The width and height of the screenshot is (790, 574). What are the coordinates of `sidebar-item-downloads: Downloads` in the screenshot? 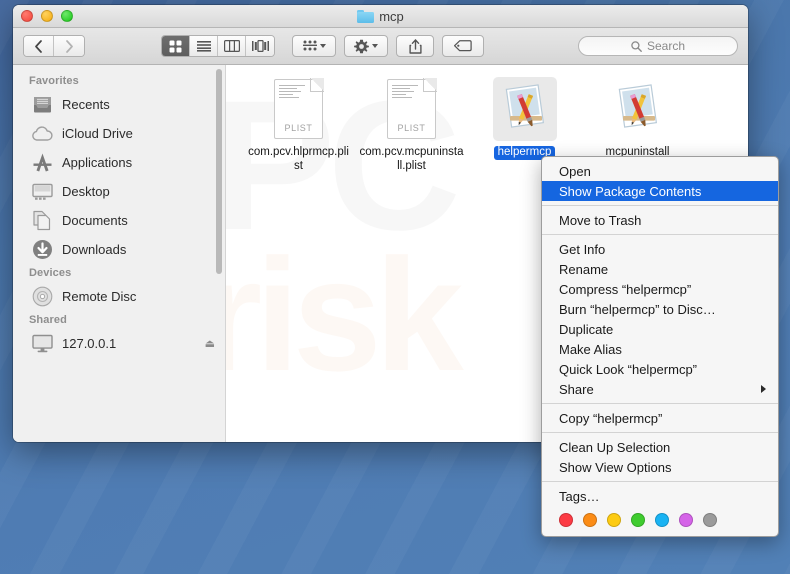 It's located at (119, 249).